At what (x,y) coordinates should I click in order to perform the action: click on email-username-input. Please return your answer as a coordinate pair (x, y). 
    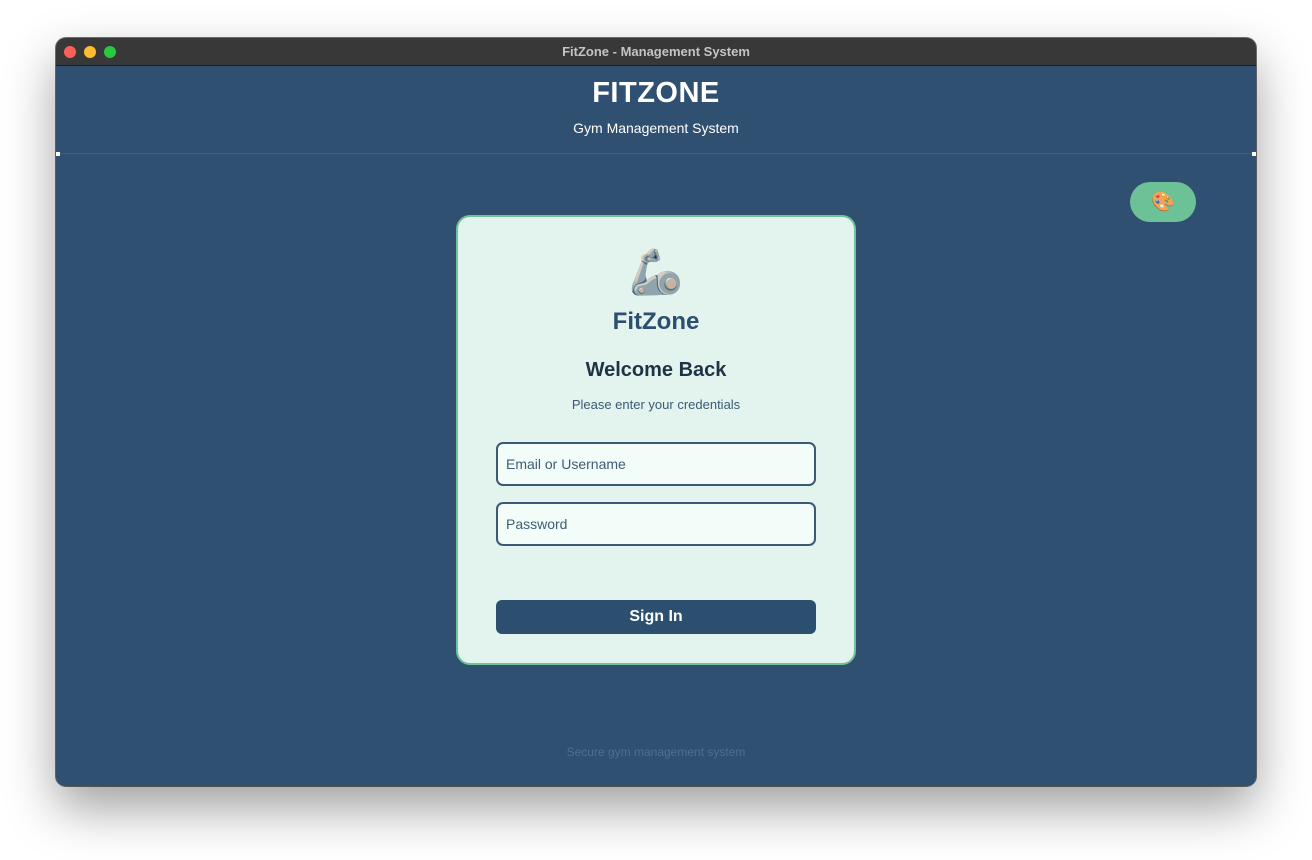
    Looking at the image, I should click on (656, 464).